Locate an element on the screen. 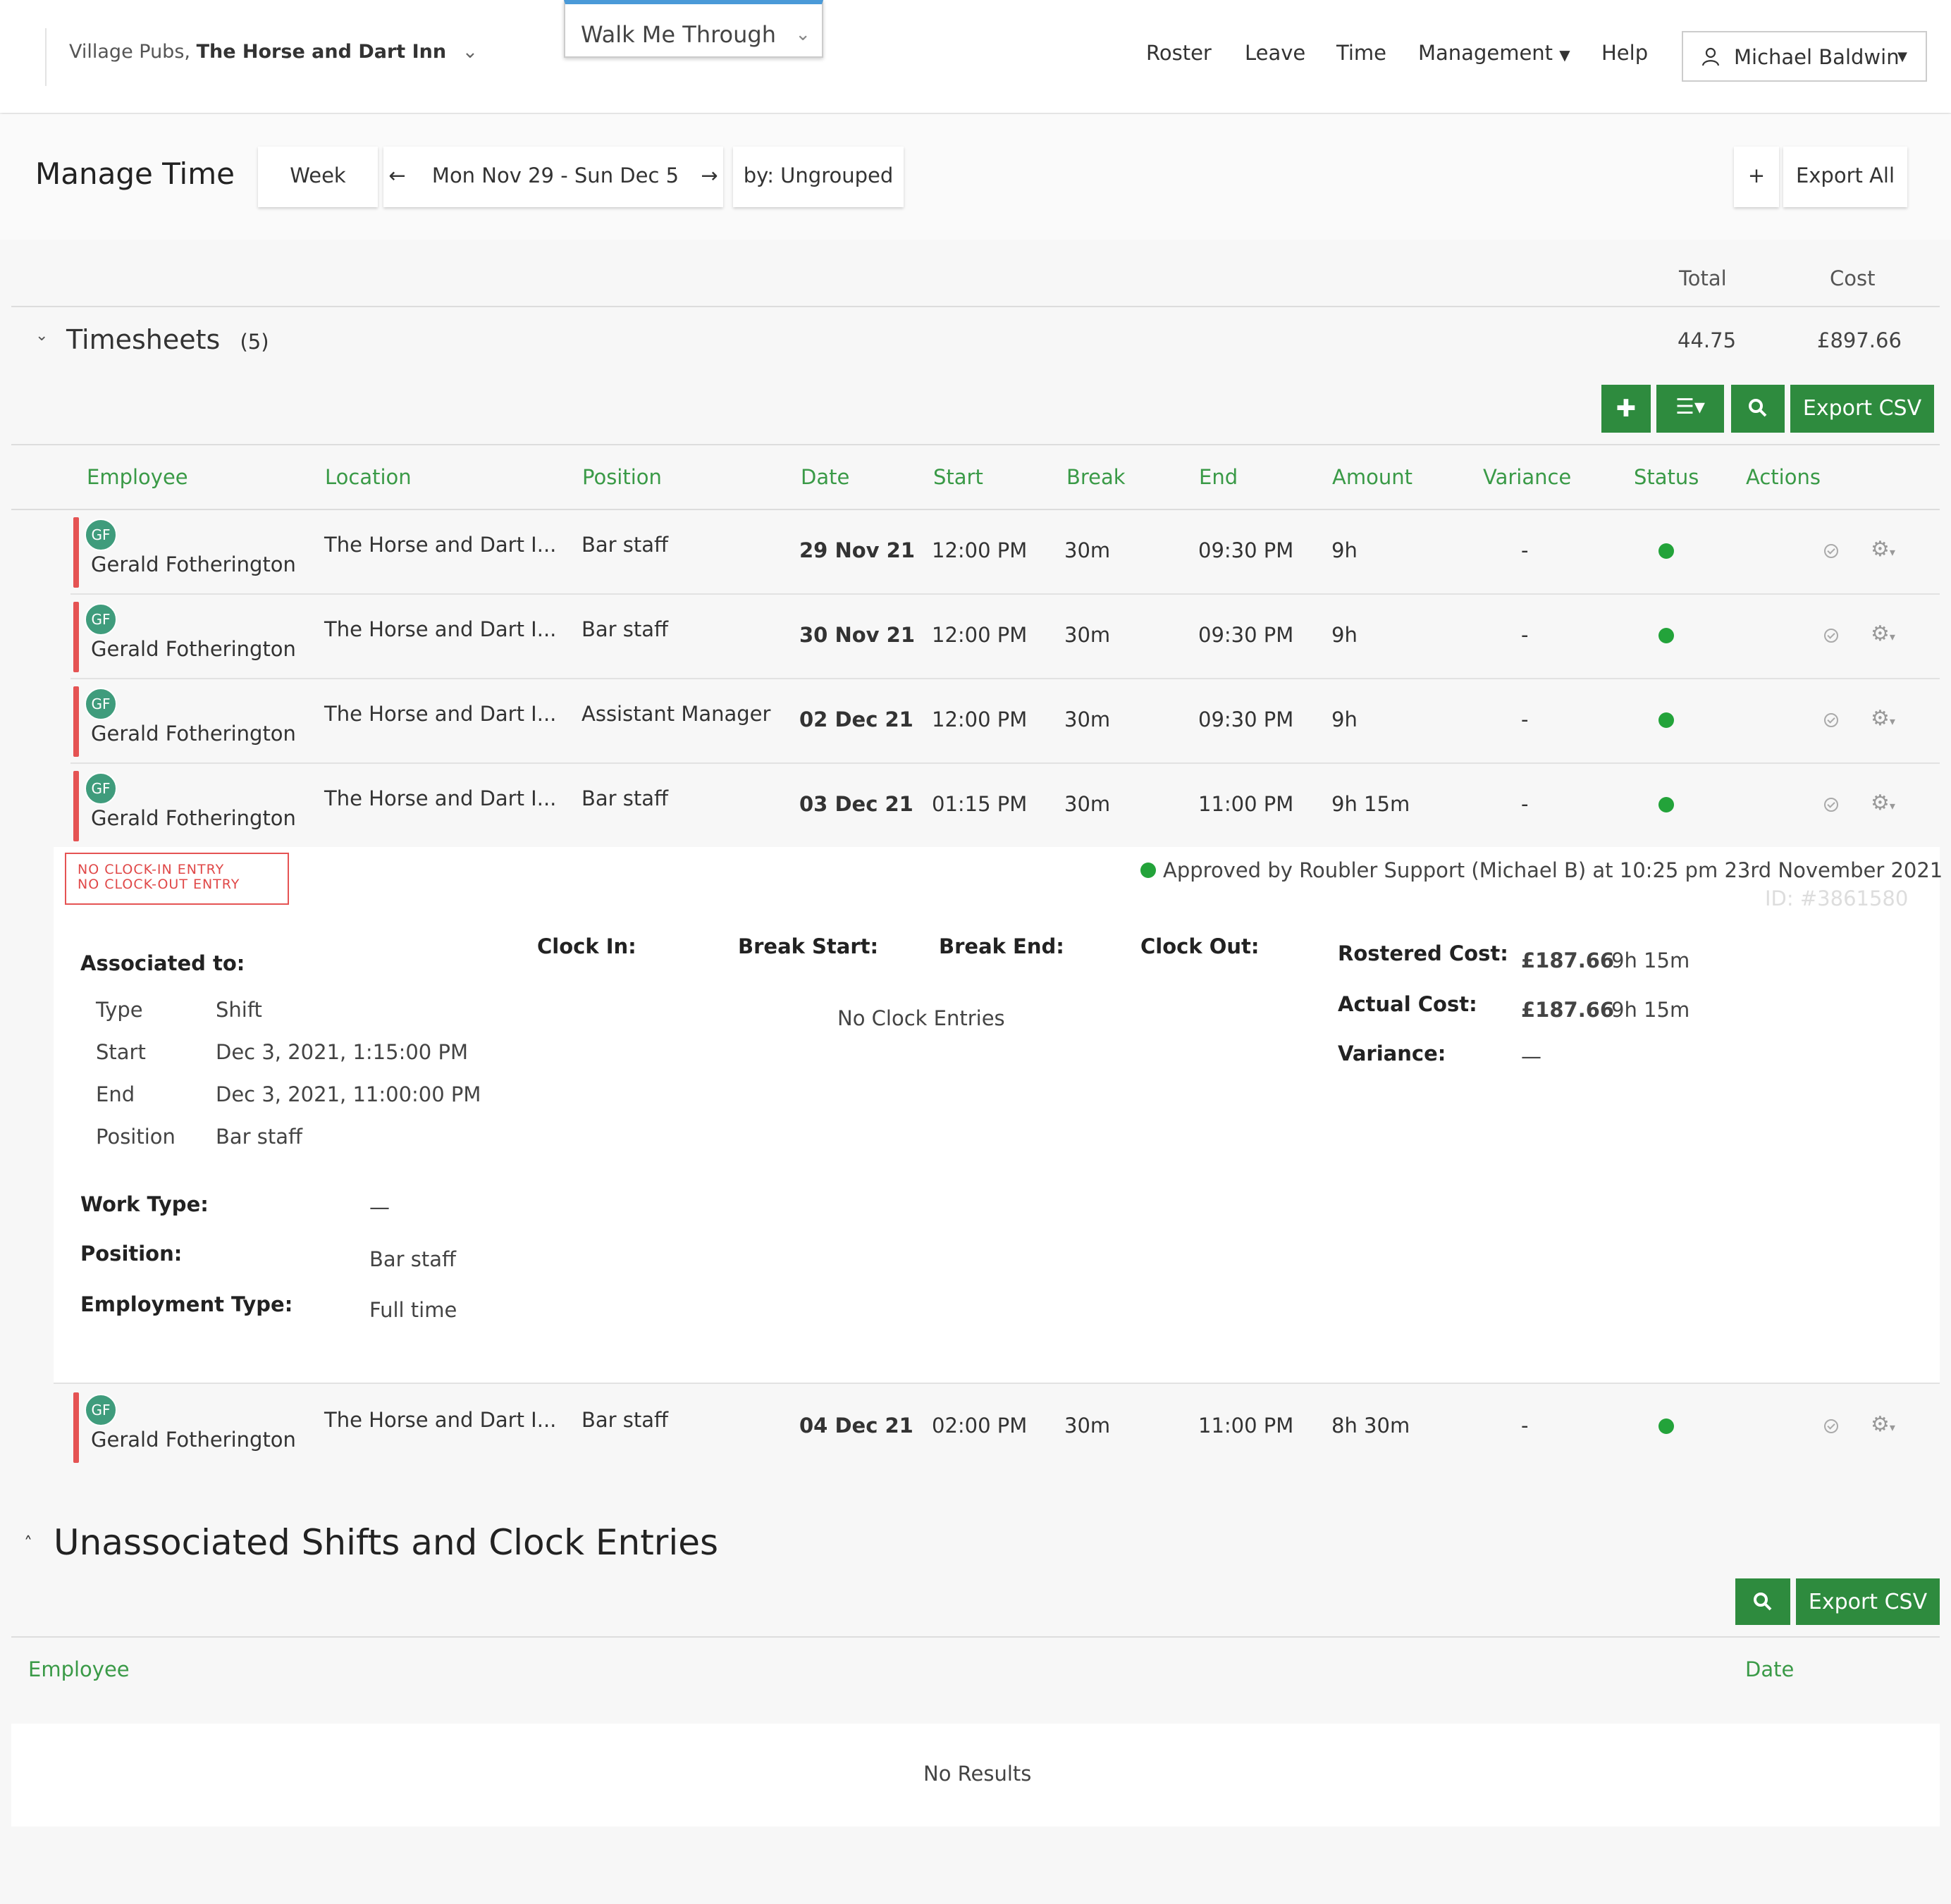 This screenshot has height=1904, width=1951. end-cell: 11:00 PM is located at coordinates (1246, 1426).